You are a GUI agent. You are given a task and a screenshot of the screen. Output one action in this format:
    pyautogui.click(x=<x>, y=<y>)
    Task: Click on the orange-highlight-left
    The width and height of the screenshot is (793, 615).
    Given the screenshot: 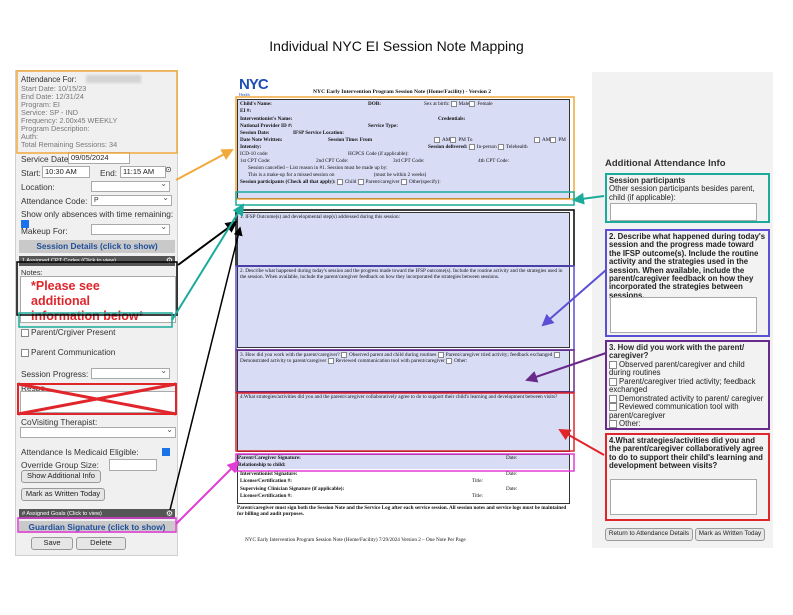 What is the action you would take?
    pyautogui.click(x=97, y=112)
    